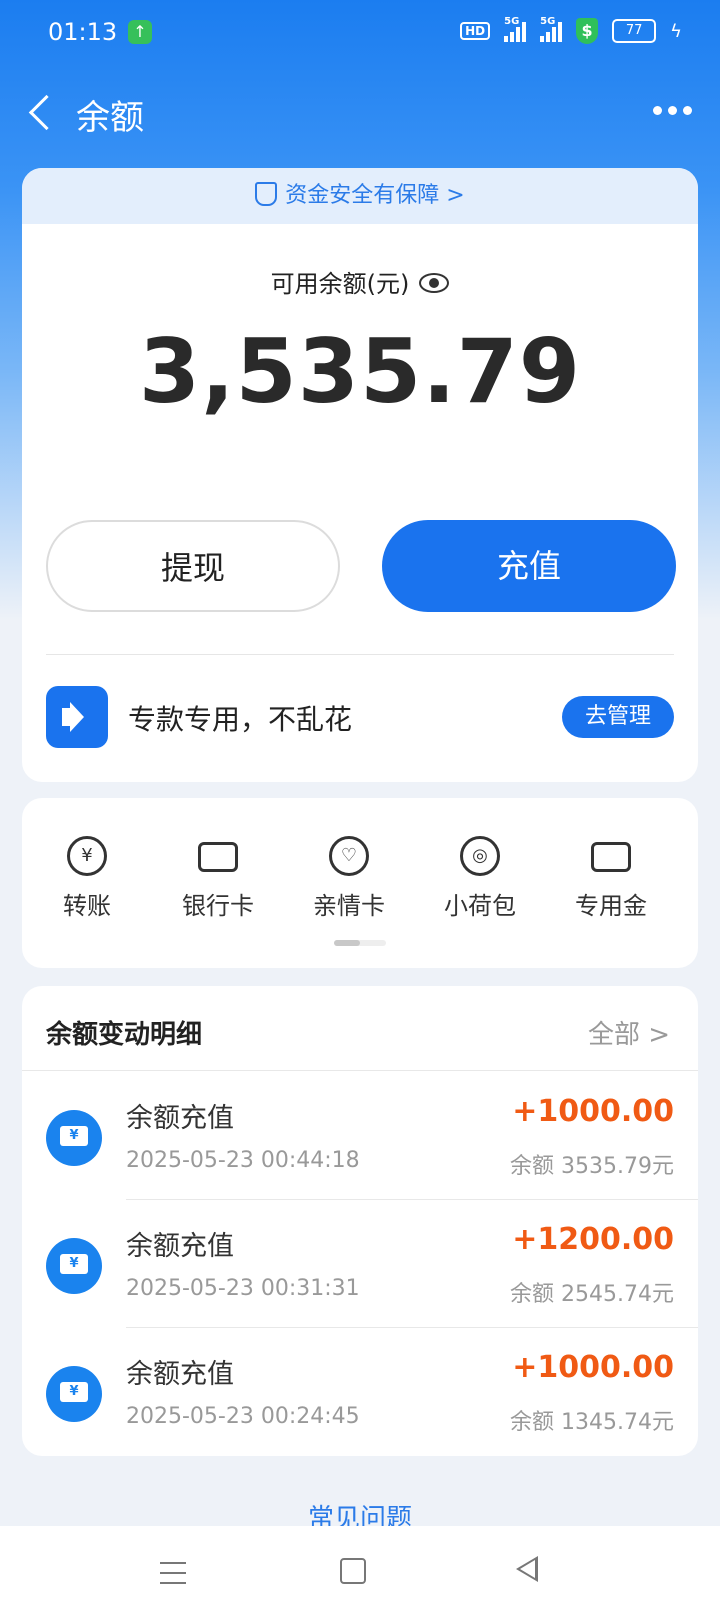 Image resolution: width=720 pixels, height=1612 pixels. I want to click on shield-check-icon, so click(266, 194).